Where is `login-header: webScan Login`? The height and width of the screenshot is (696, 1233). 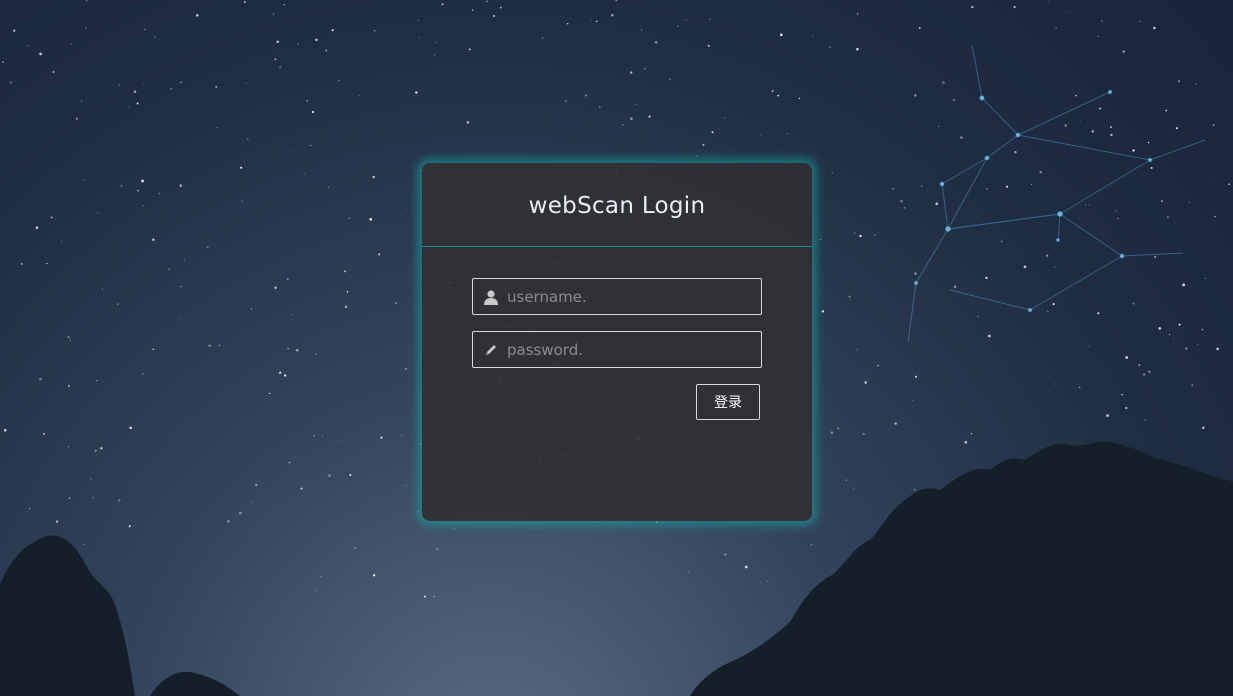
login-header: webScan Login is located at coordinates (617, 205).